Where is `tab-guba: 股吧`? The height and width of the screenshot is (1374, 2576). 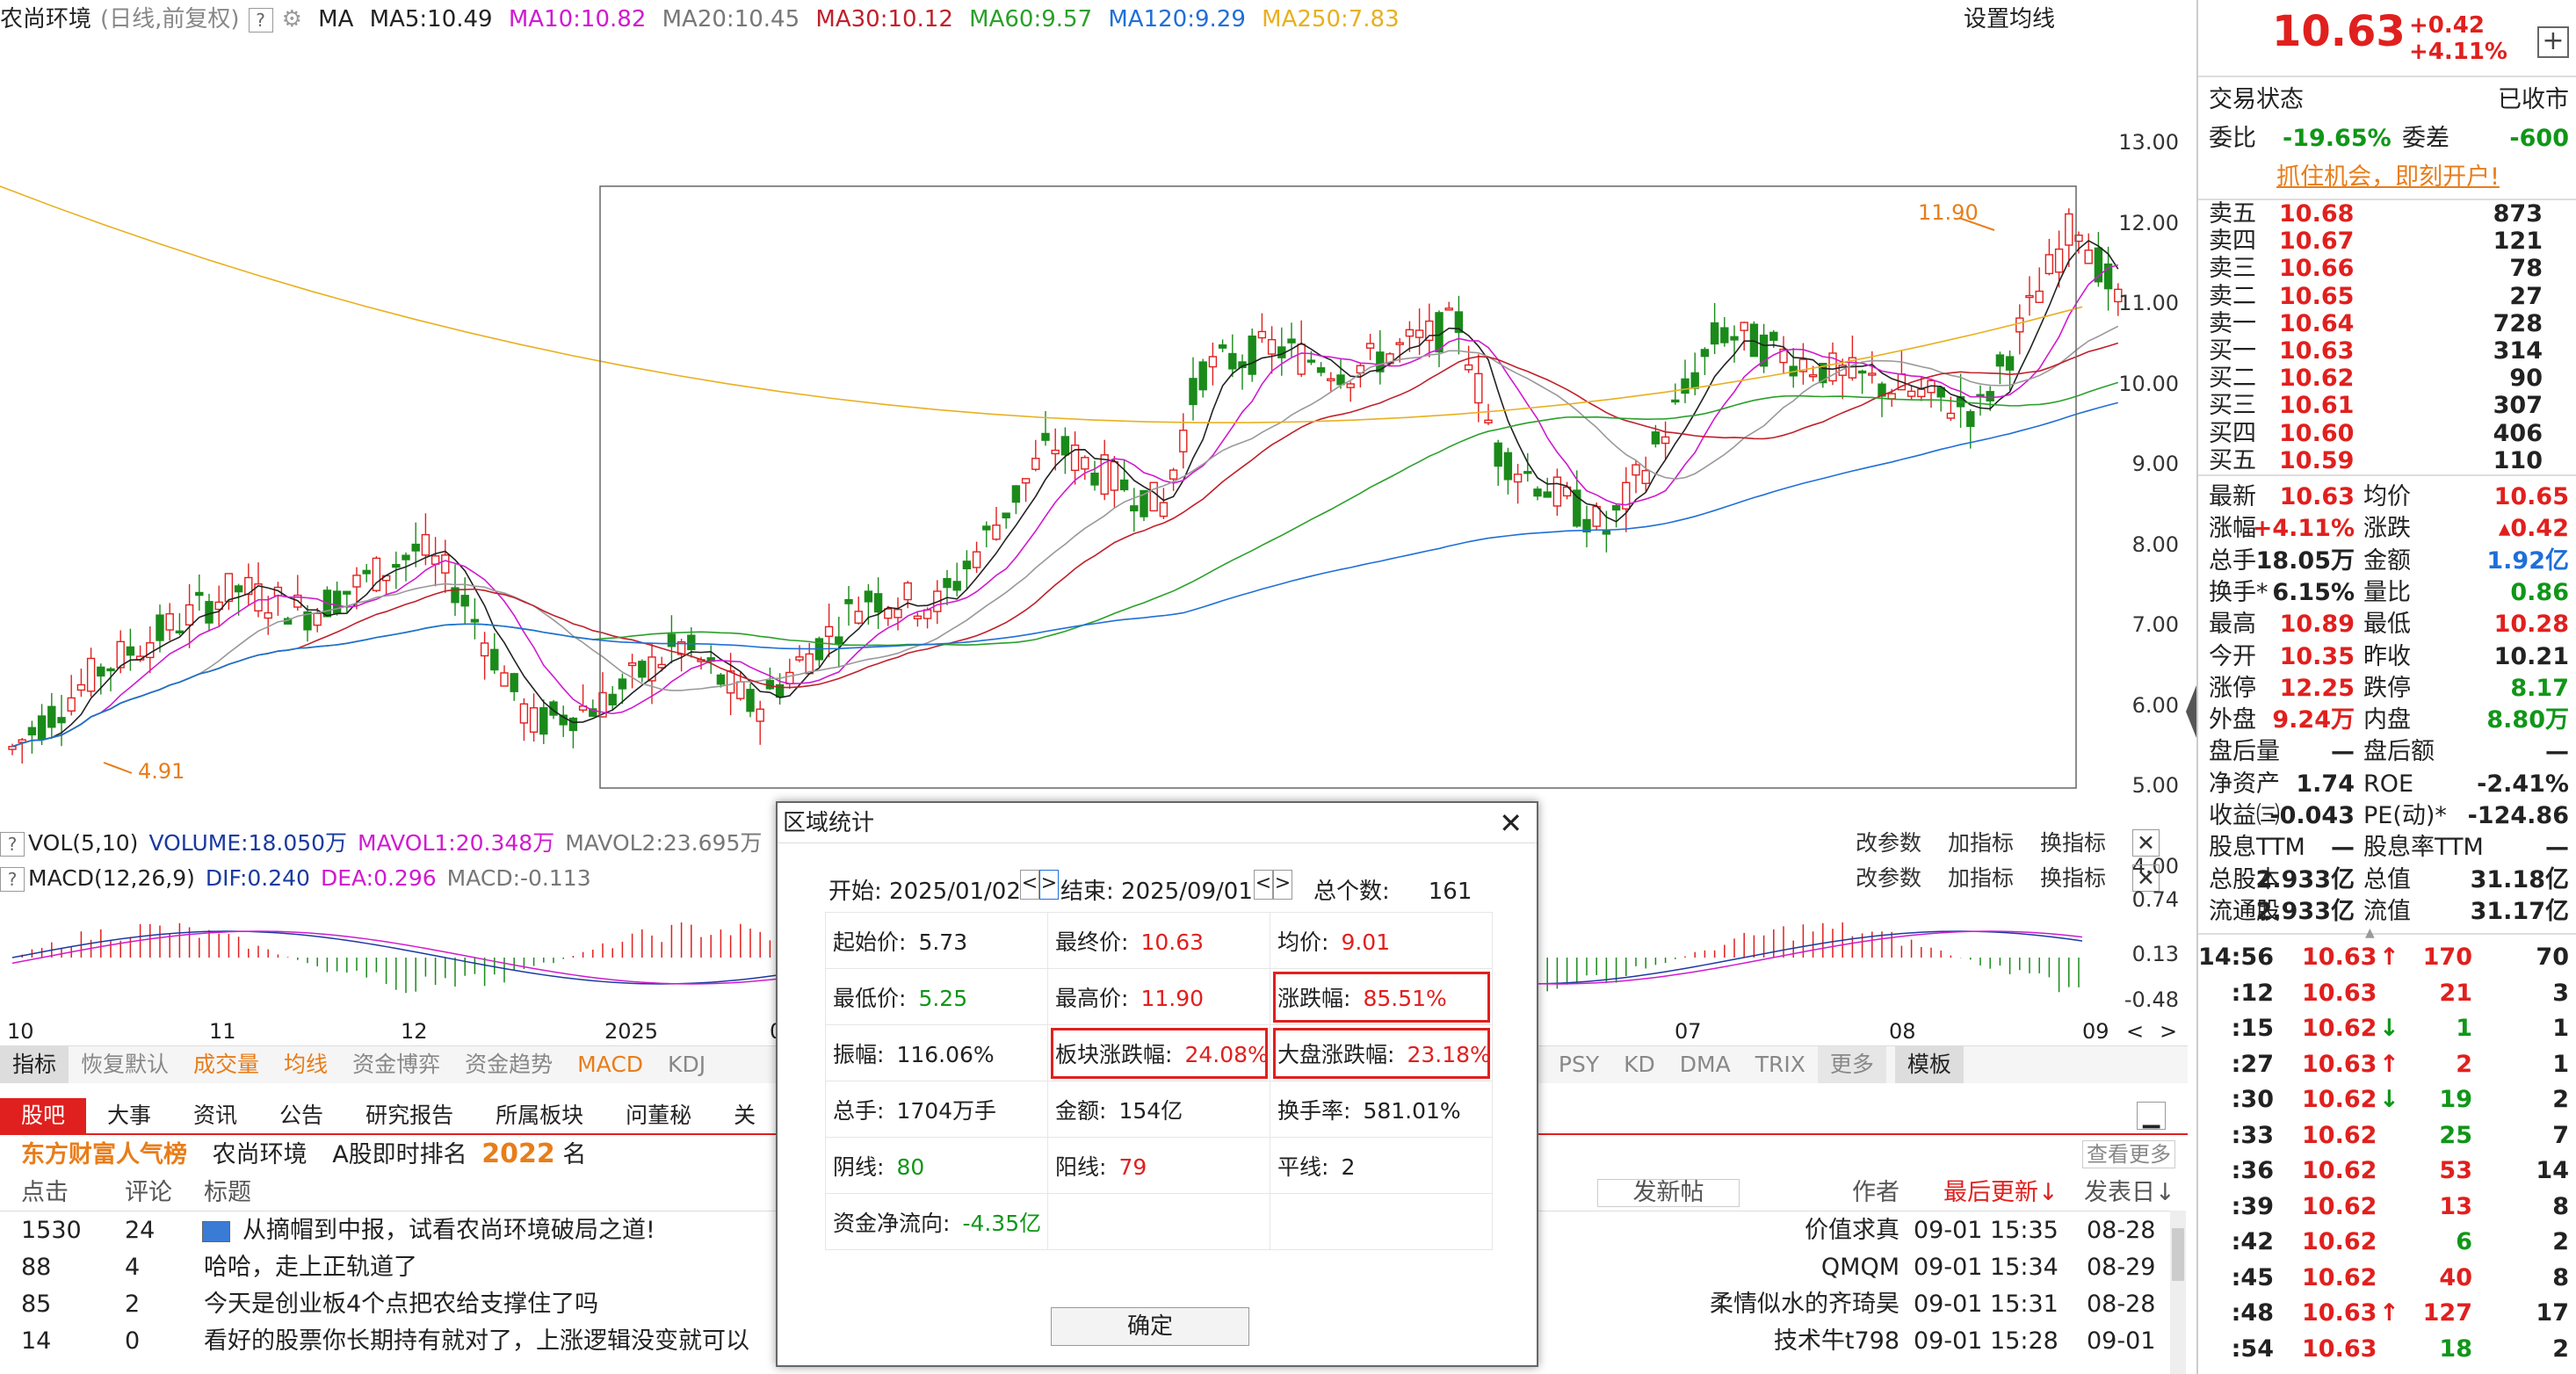 tab-guba: 股吧 is located at coordinates (43, 1115).